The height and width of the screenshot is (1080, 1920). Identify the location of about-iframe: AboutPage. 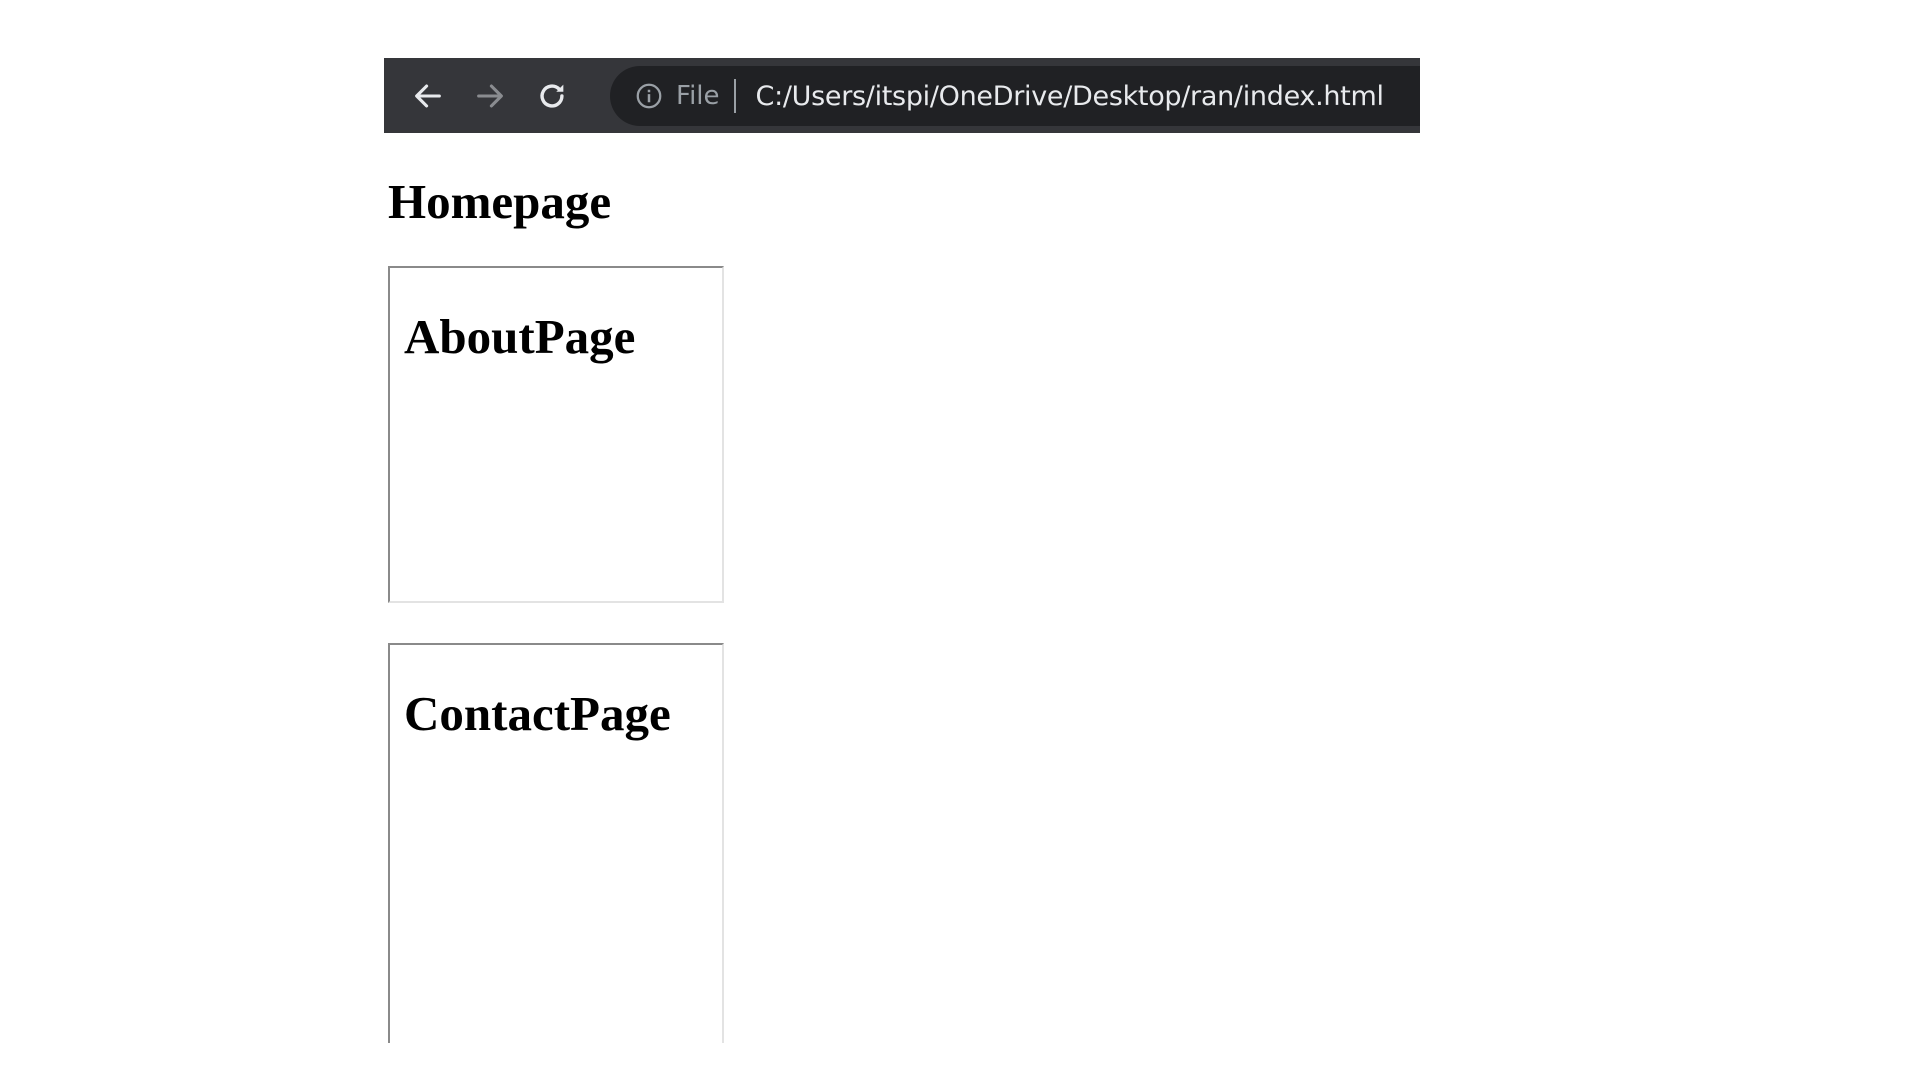
(556, 434).